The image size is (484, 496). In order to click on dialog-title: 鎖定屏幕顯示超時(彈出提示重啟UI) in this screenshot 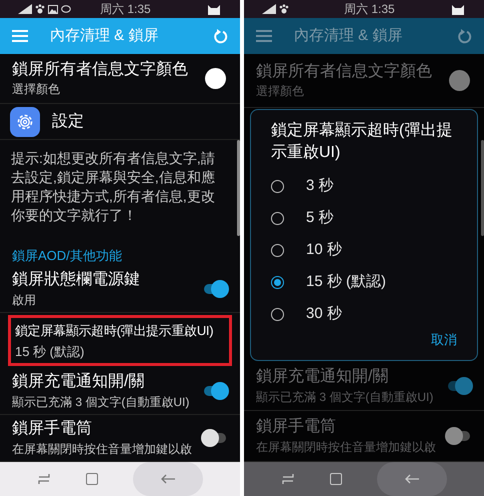, I will do `click(362, 142)`.